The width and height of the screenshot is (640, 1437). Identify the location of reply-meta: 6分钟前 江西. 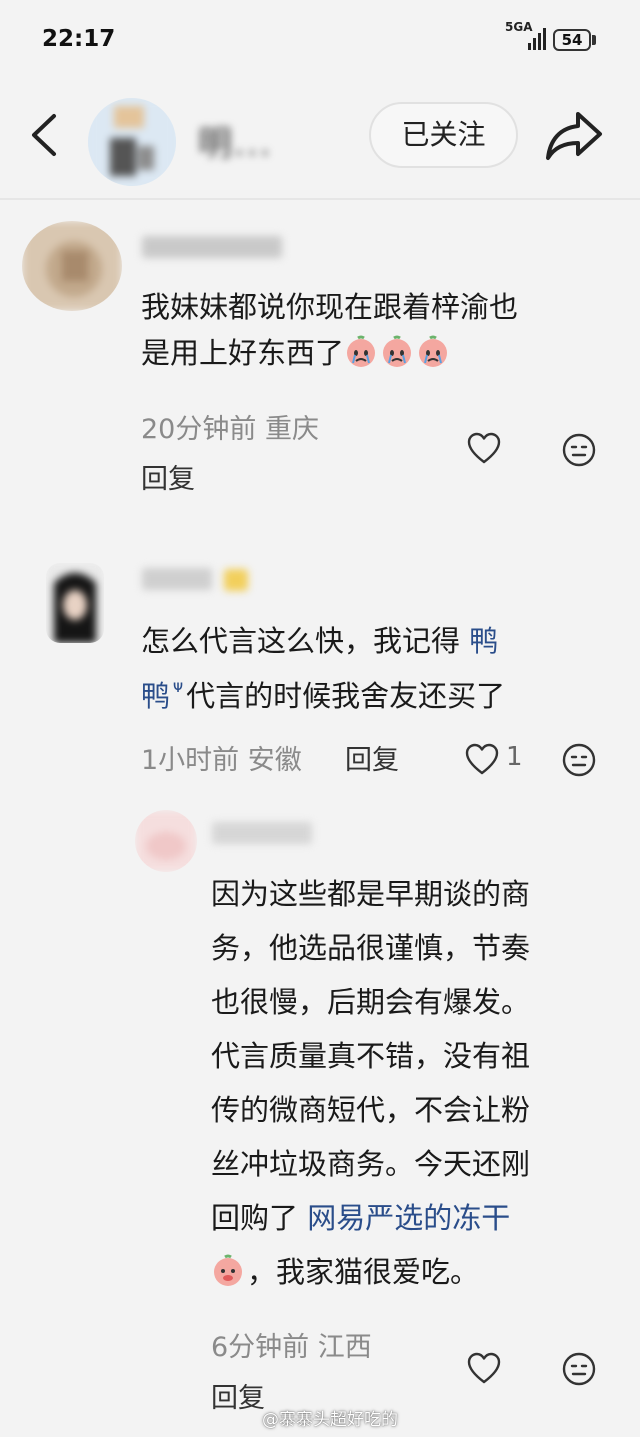
(291, 1344).